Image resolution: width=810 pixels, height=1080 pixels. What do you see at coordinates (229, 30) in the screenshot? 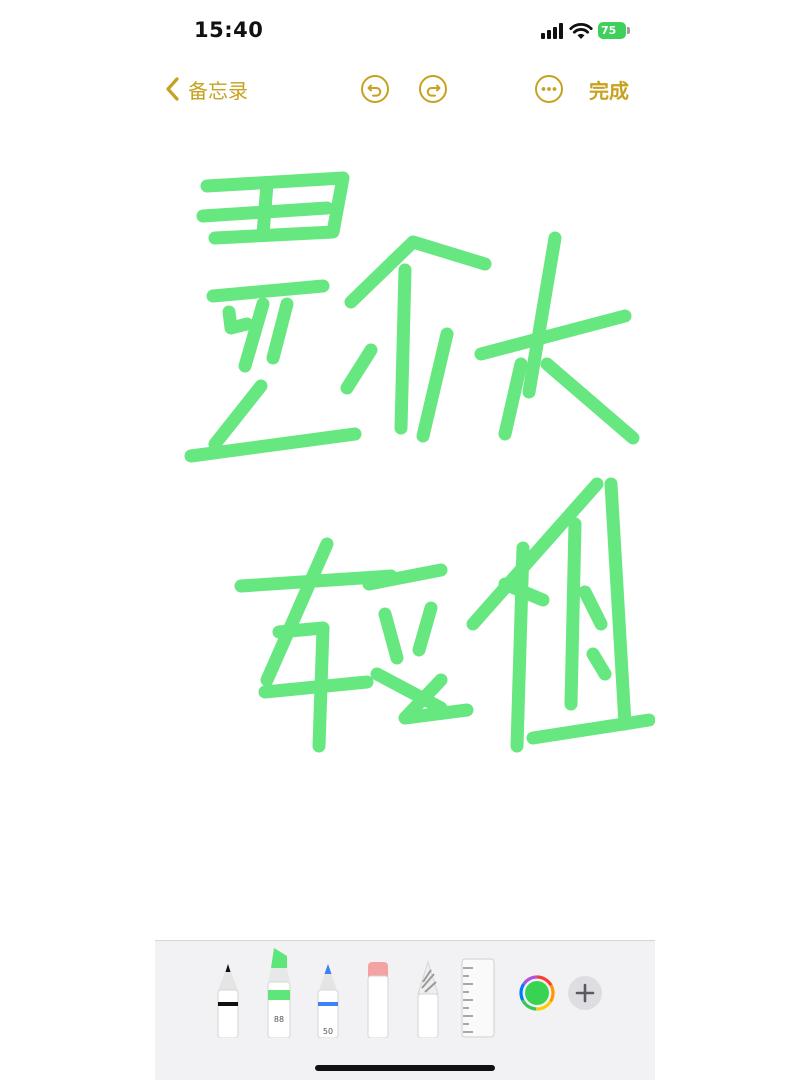
I see `status-time: 15:40` at bounding box center [229, 30].